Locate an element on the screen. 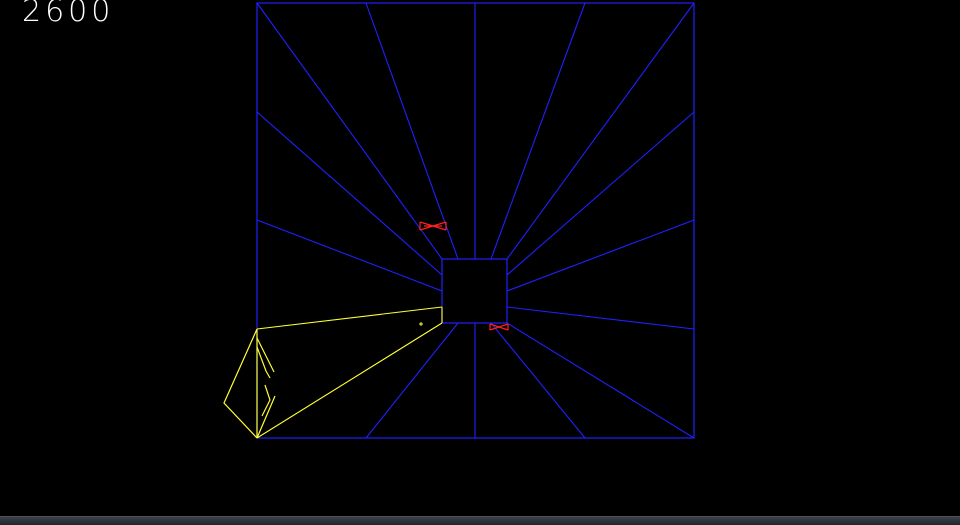  player-shot is located at coordinates (421, 324).